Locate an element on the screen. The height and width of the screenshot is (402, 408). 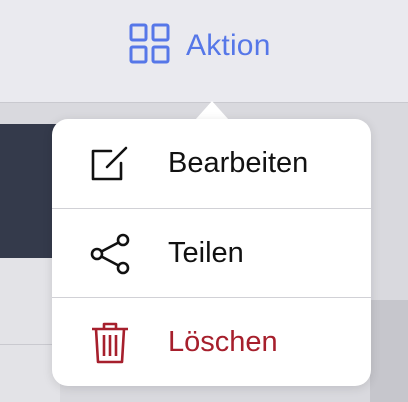
background-strip is located at coordinates (389, 351).